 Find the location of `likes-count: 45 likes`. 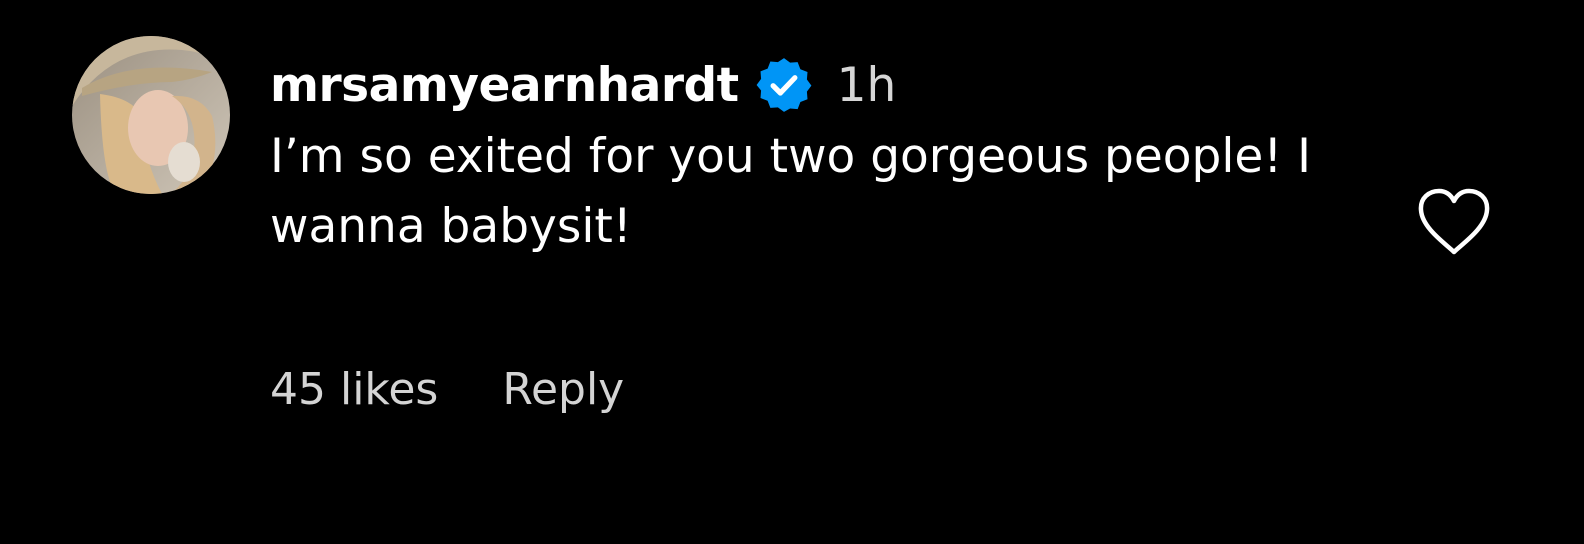

likes-count: 45 likes is located at coordinates (354, 389).